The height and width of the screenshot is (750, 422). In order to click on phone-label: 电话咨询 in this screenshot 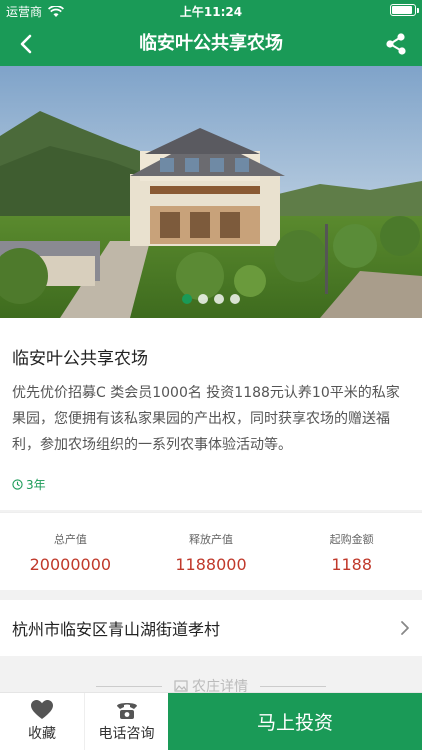, I will do `click(126, 734)`.